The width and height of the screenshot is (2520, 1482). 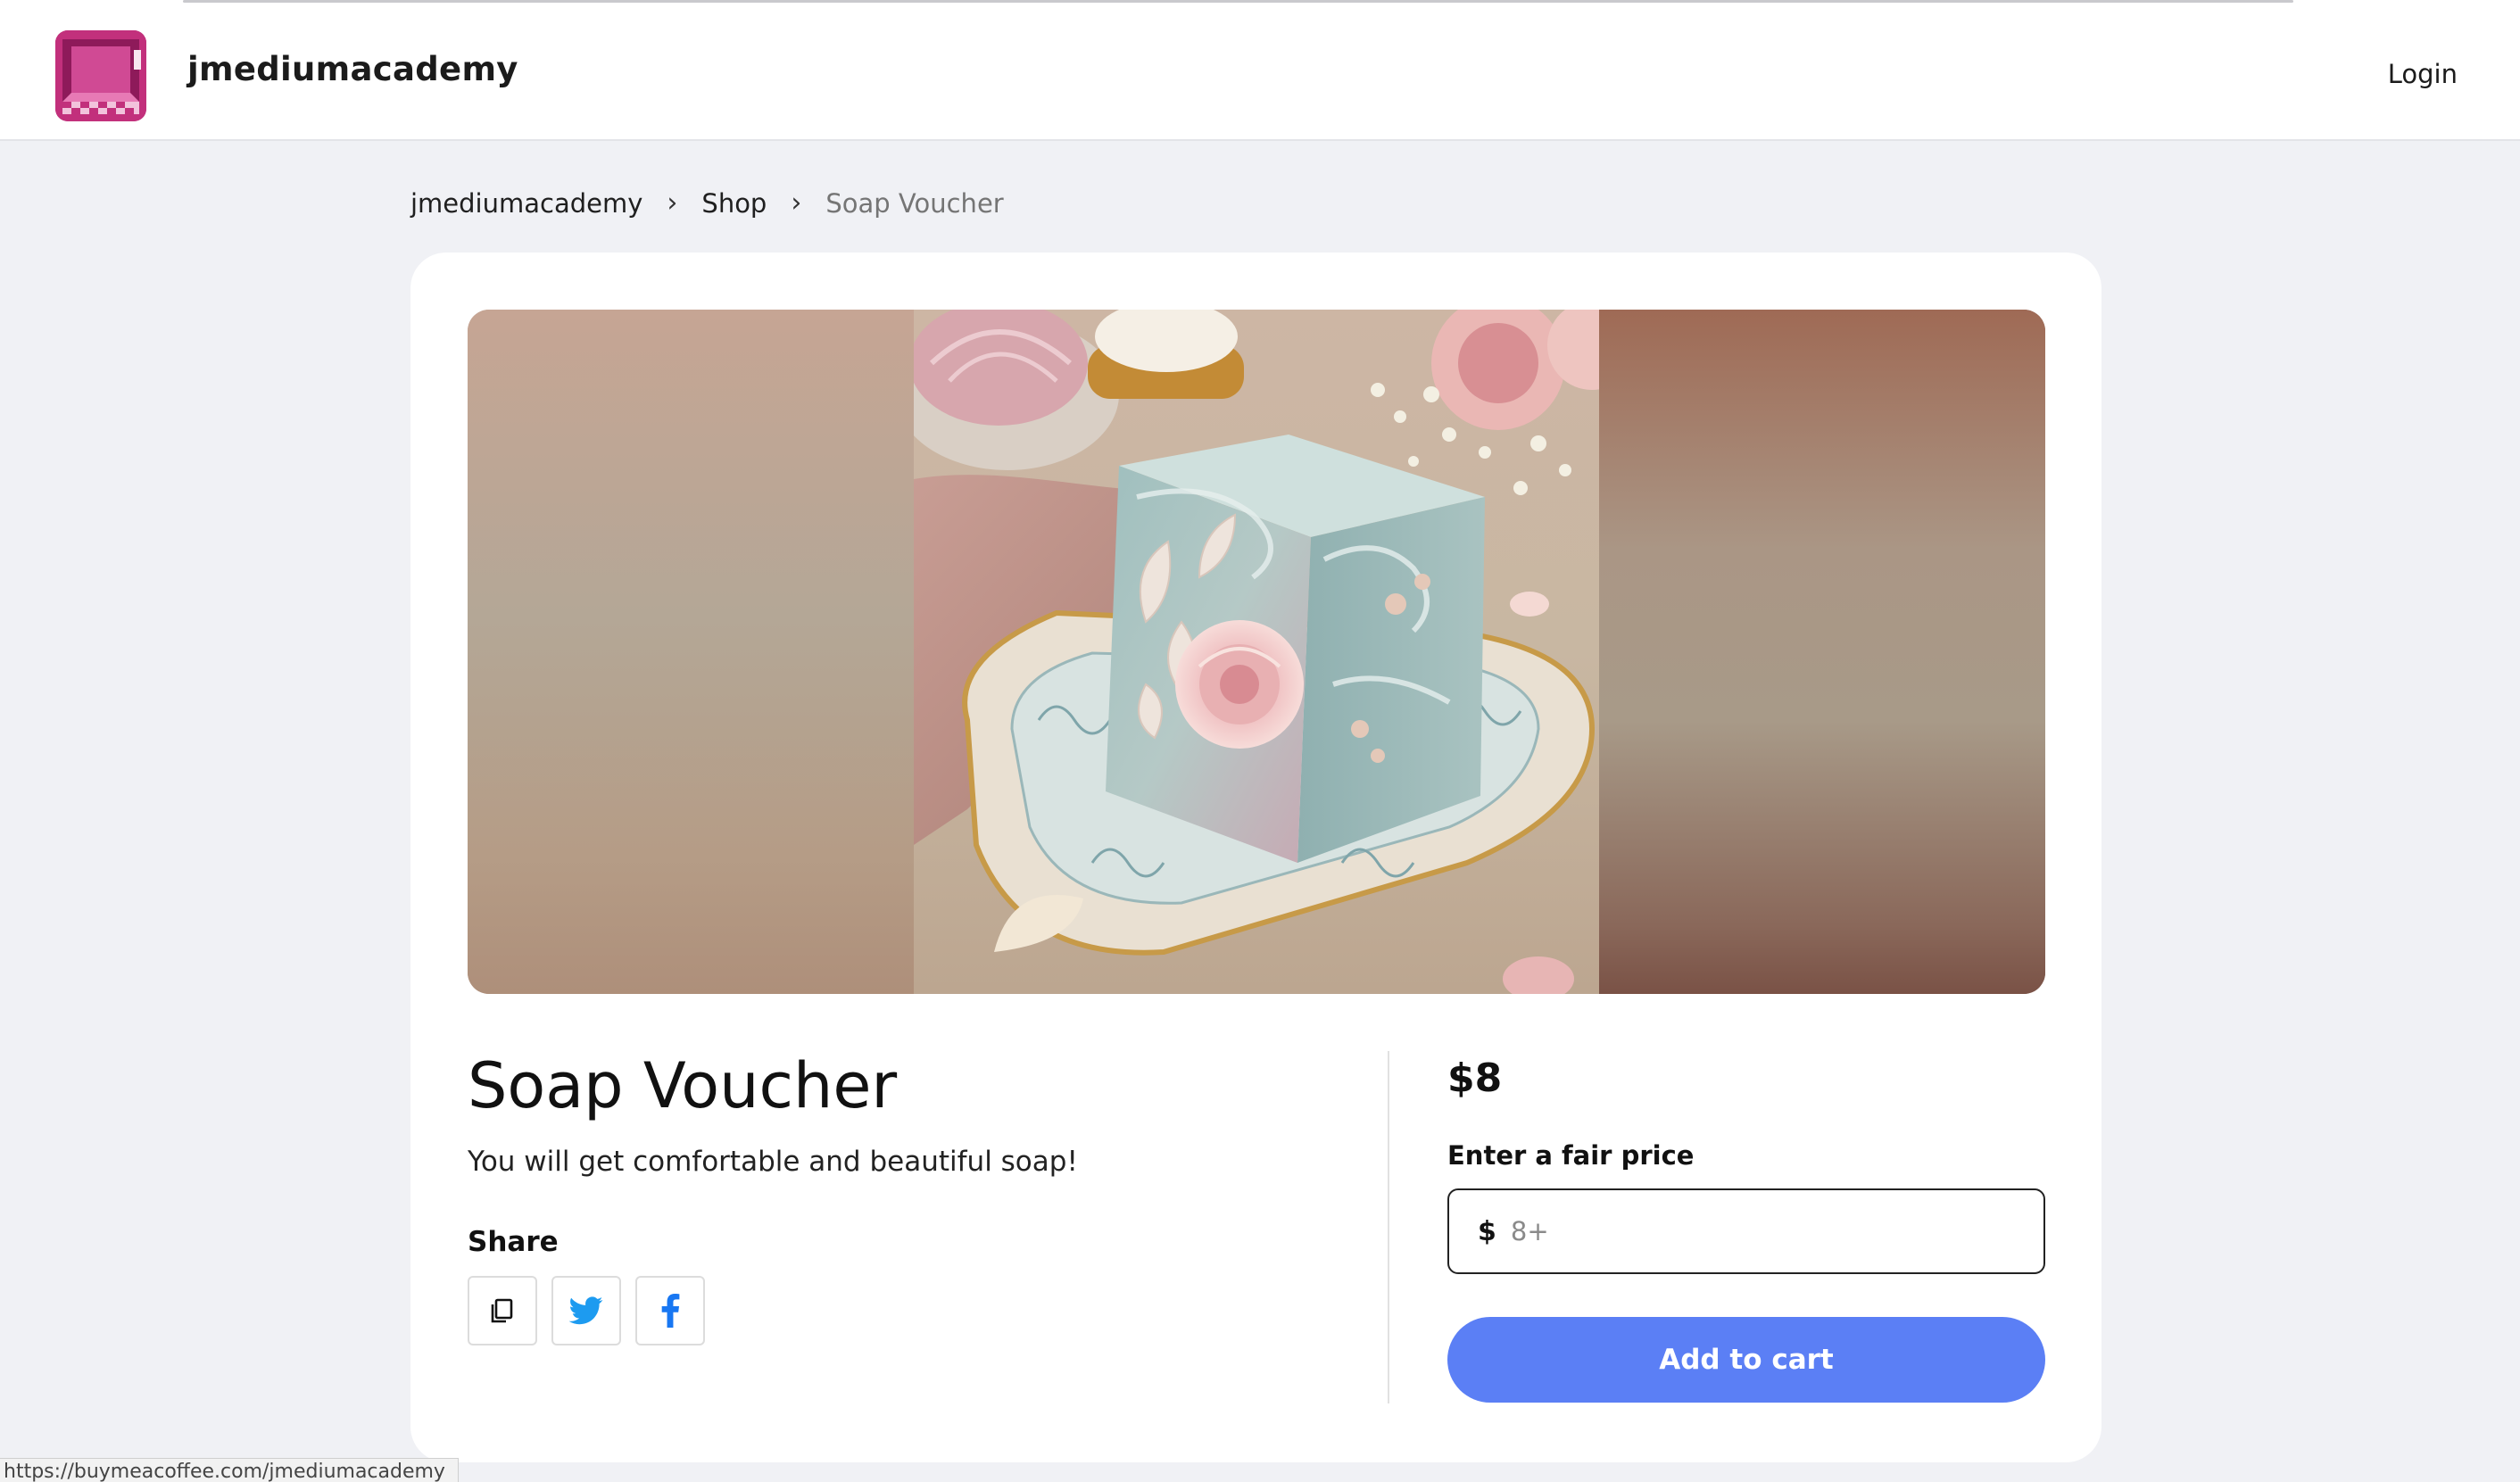 I want to click on browser-top-strip, so click(x=1260, y=5).